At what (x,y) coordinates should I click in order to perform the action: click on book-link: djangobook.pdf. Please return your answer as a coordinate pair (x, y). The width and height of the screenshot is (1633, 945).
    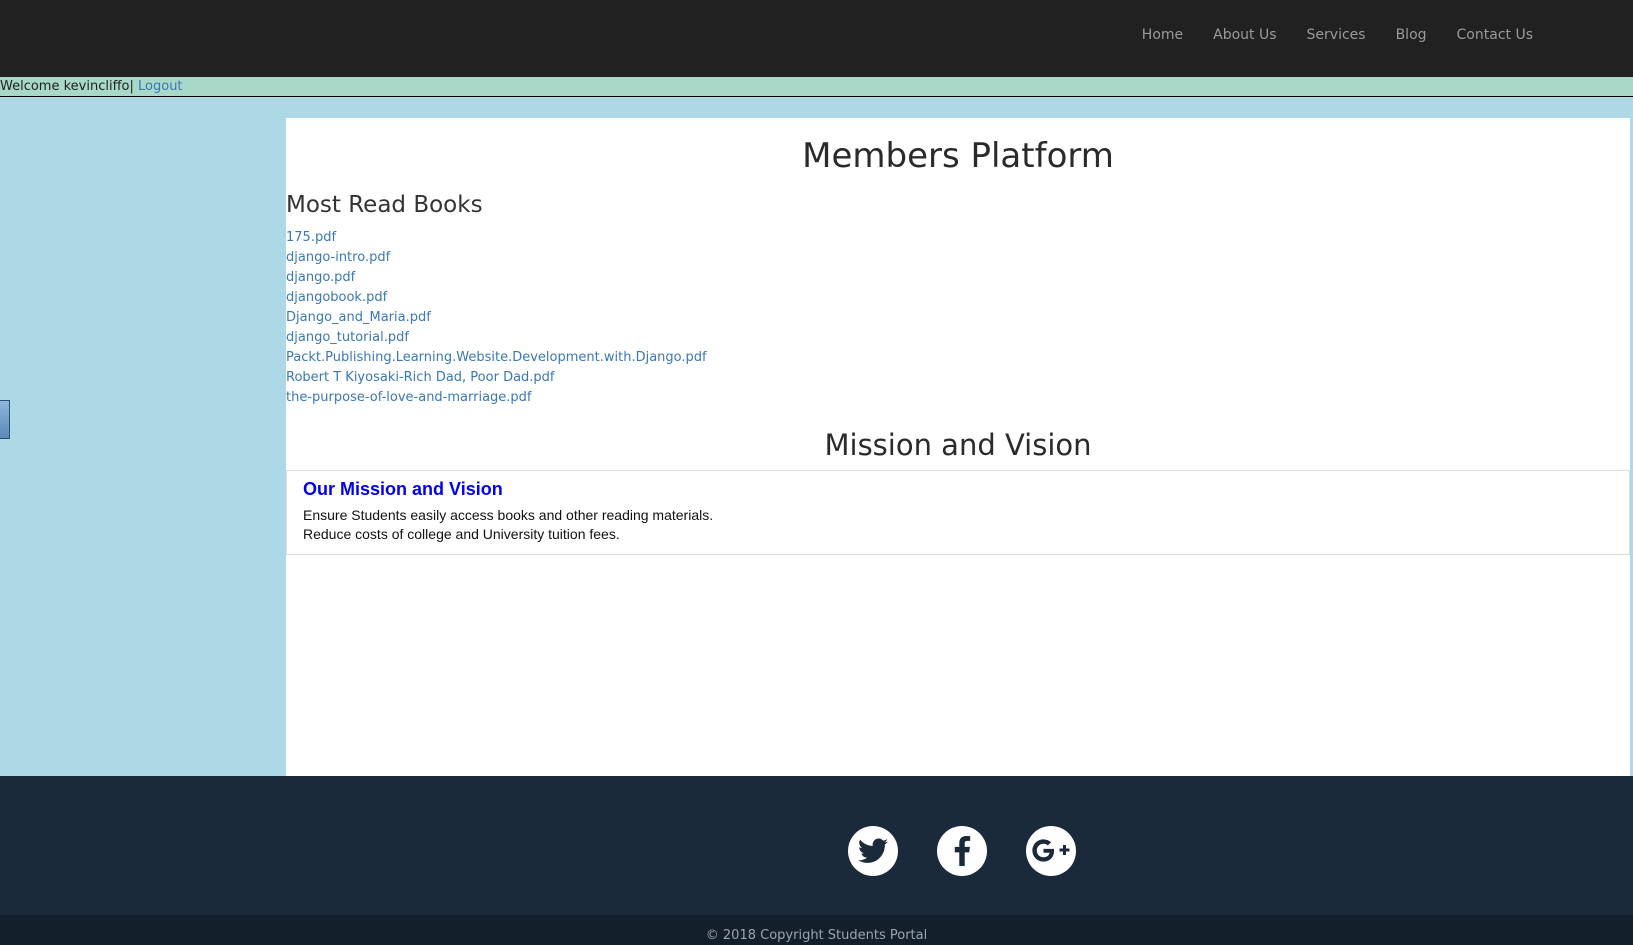
    Looking at the image, I should click on (336, 297).